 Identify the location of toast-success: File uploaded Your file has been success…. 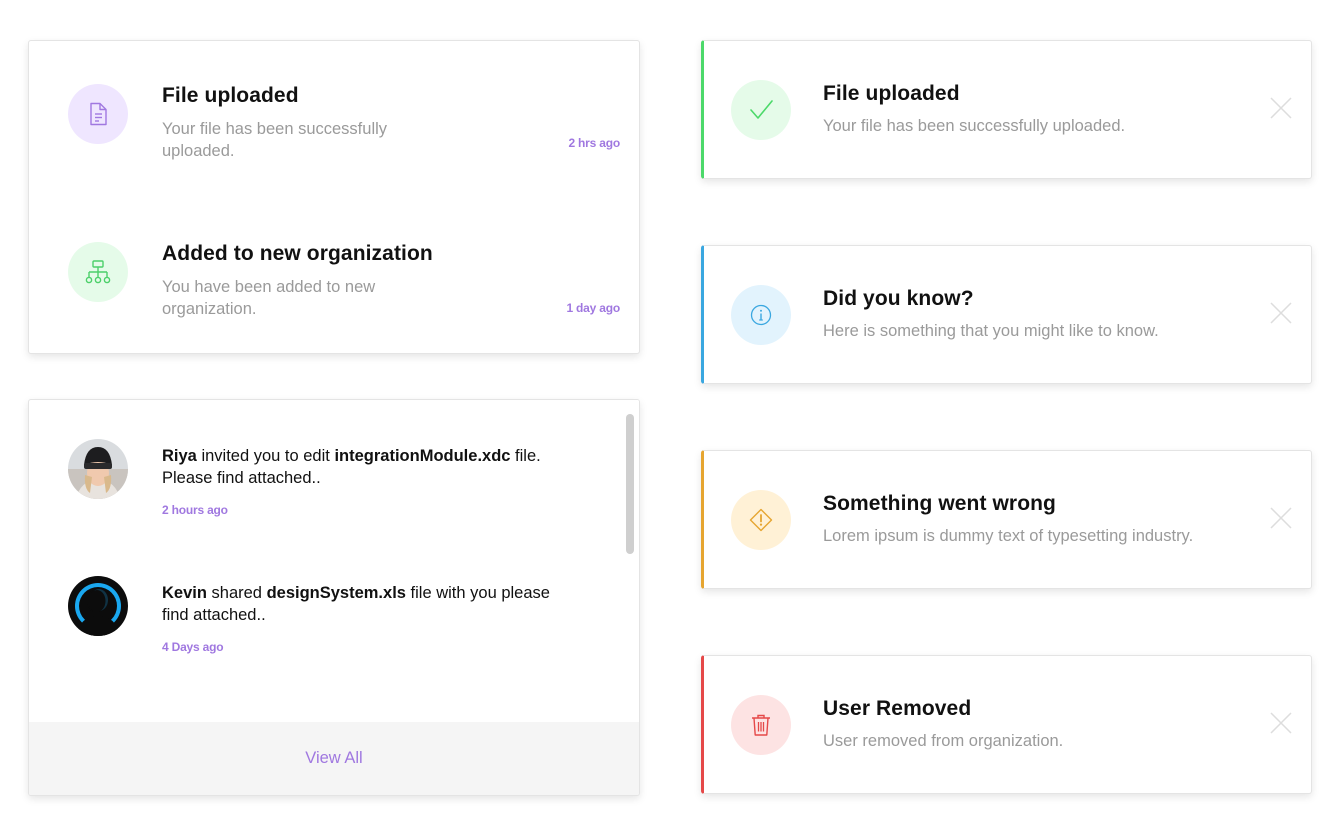
(1006, 109).